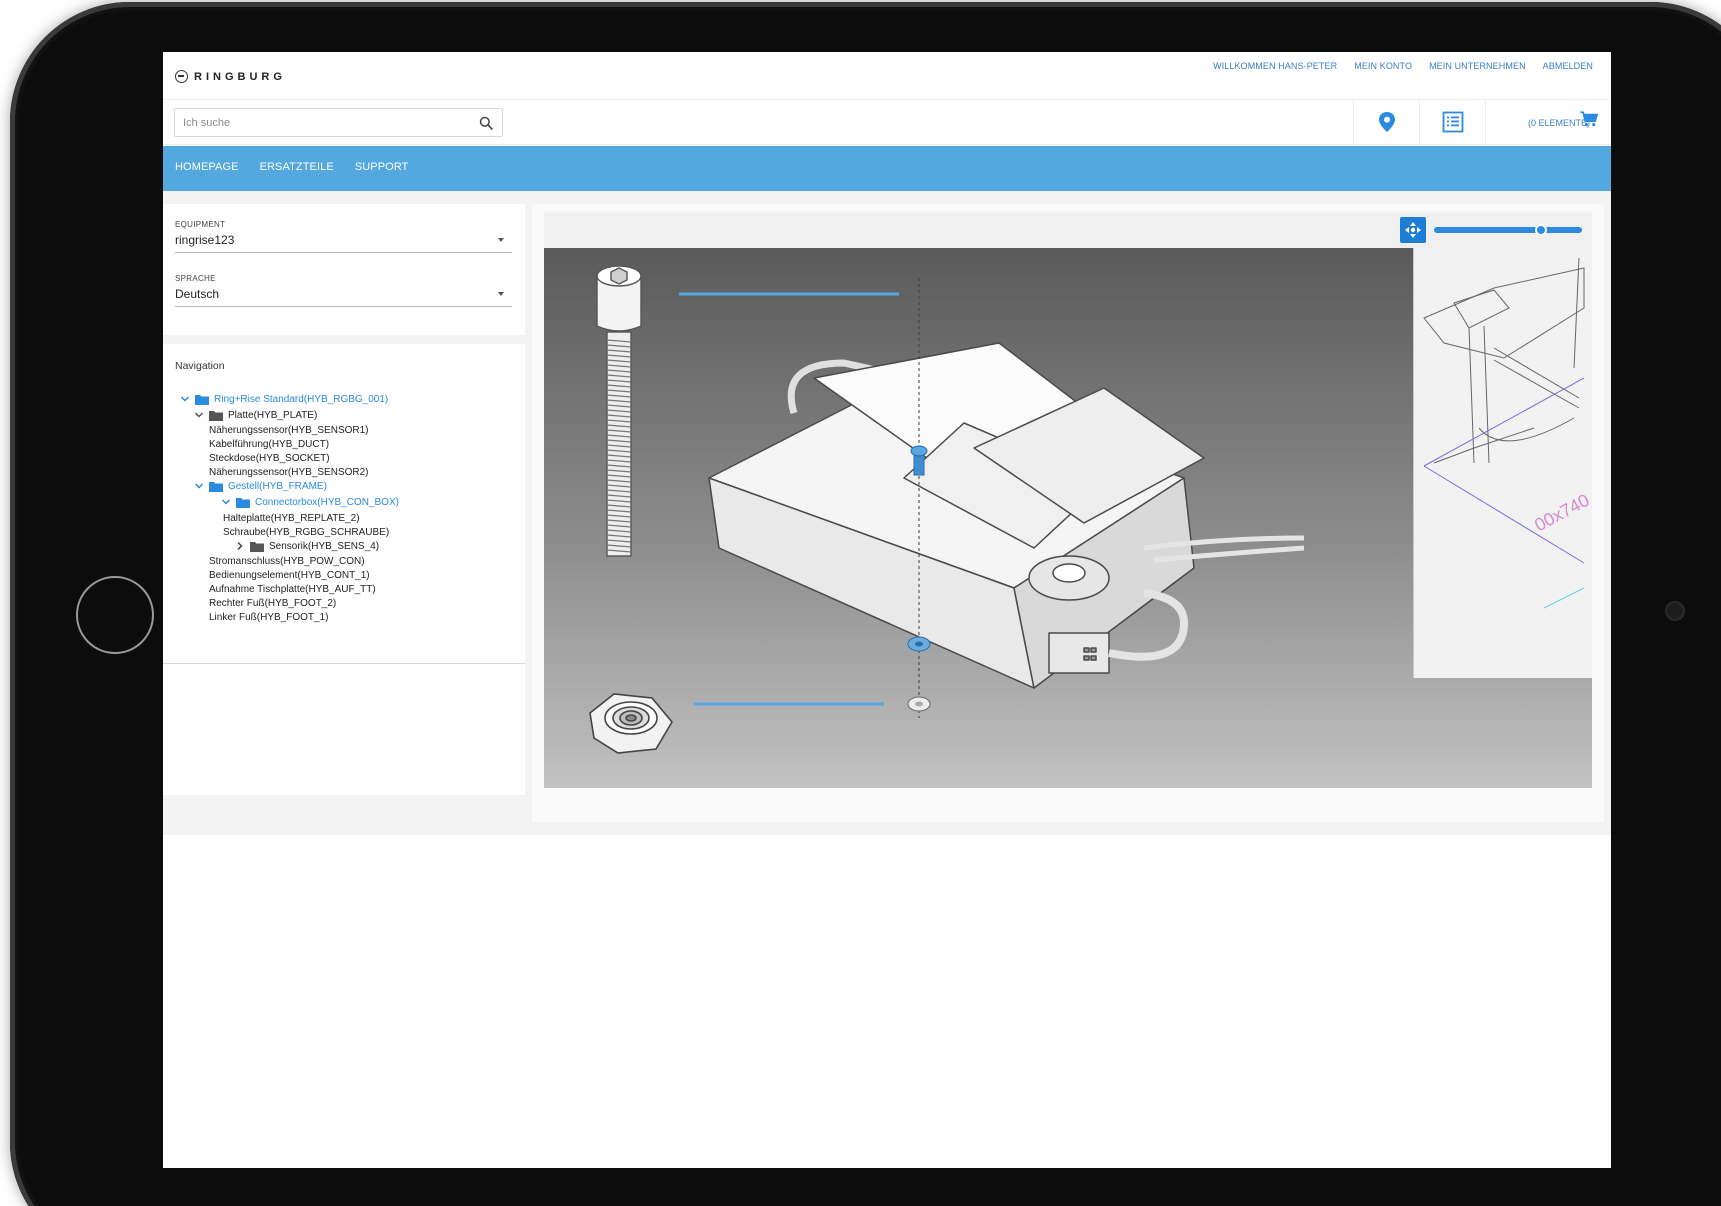 This screenshot has width=1721, height=1206. I want to click on nav-spare-parts: ERSATZTEILE, so click(297, 167).